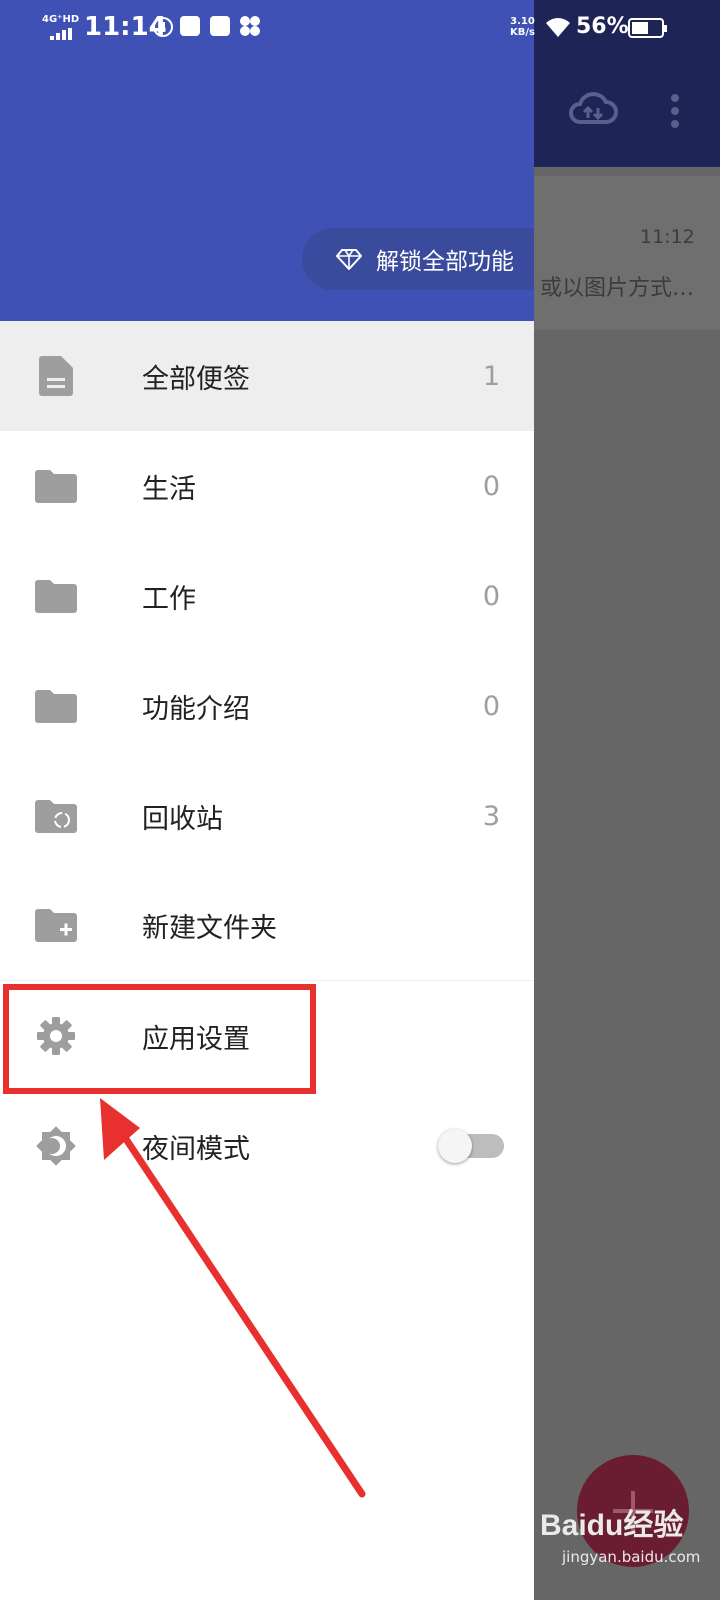  I want to click on annotation-arrow, so click(233, 1298).